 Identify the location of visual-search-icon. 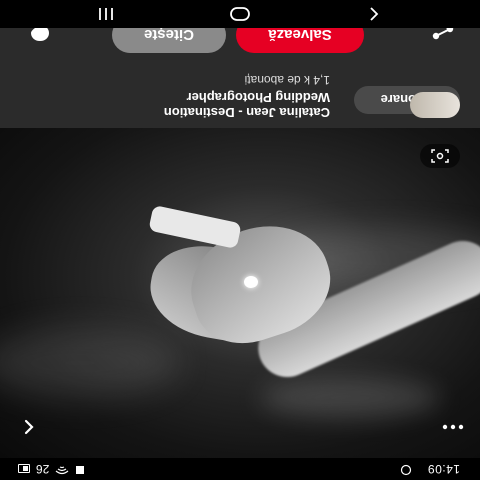
(440, 156).